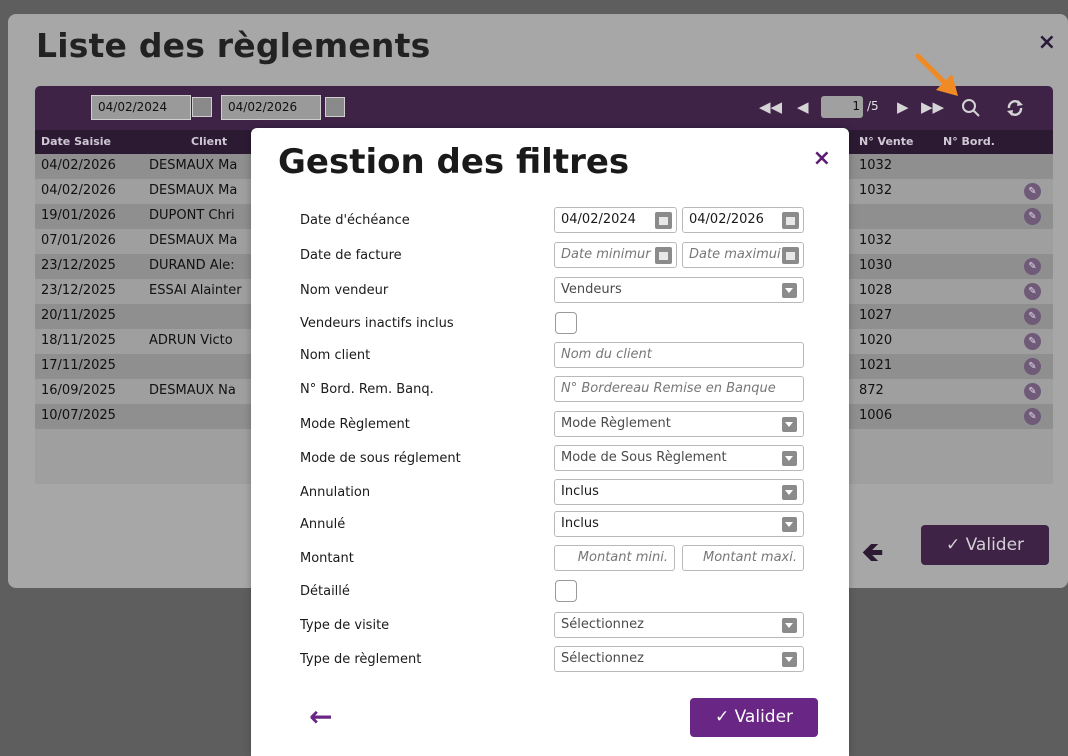 Image resolution: width=1068 pixels, height=756 pixels. What do you see at coordinates (679, 659) in the screenshot?
I see `type-reglement-select: Sélectionnez` at bounding box center [679, 659].